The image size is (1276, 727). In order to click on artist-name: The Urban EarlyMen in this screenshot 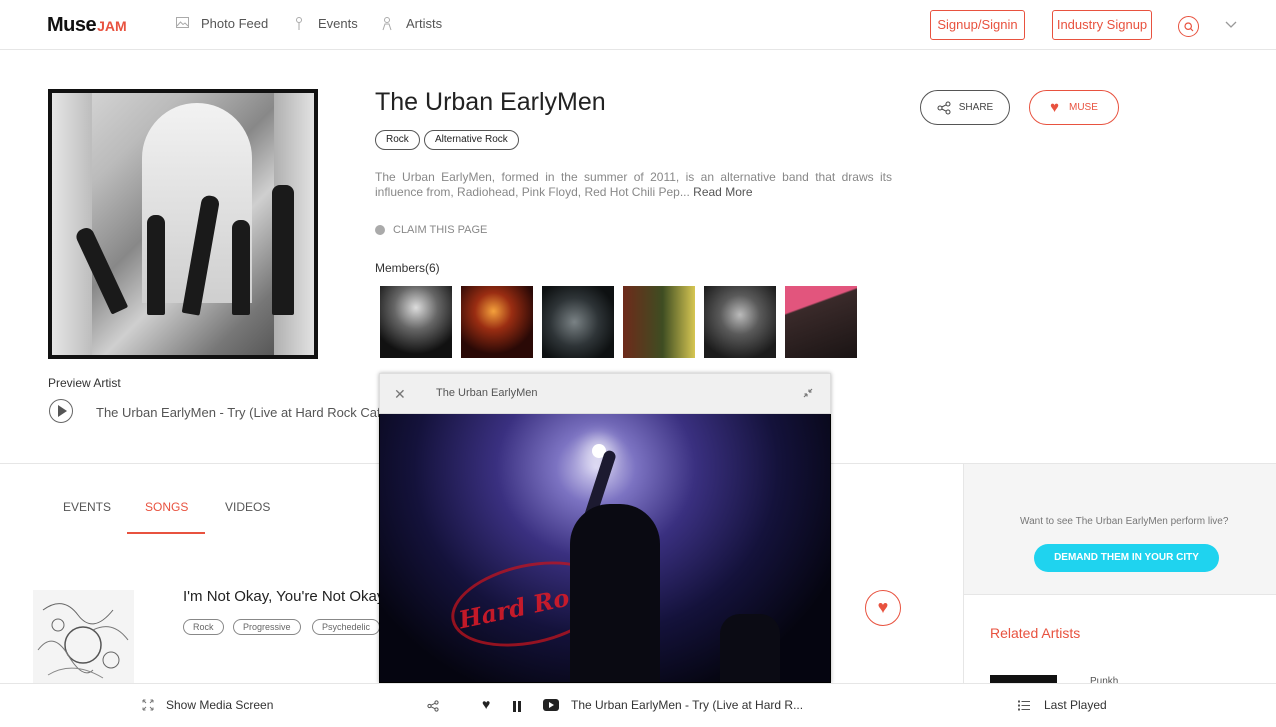, I will do `click(490, 102)`.